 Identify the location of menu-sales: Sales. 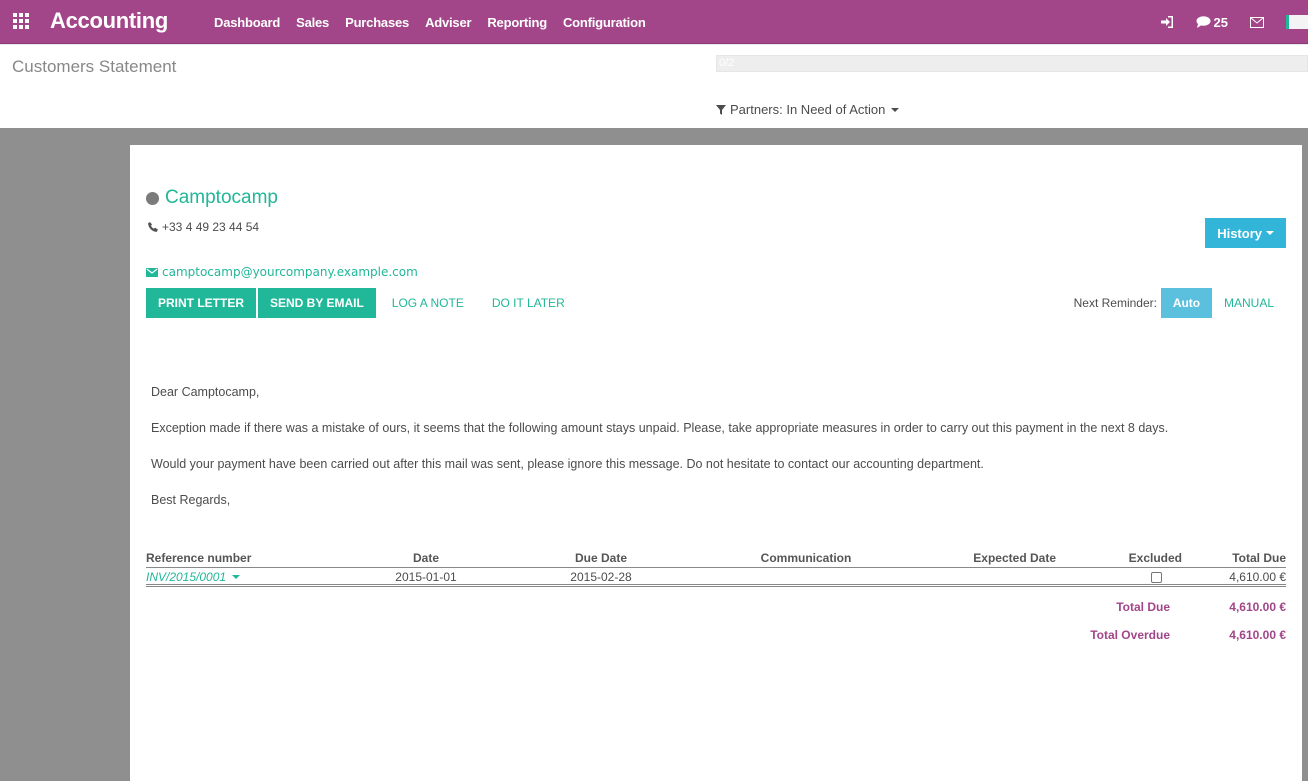
(312, 22).